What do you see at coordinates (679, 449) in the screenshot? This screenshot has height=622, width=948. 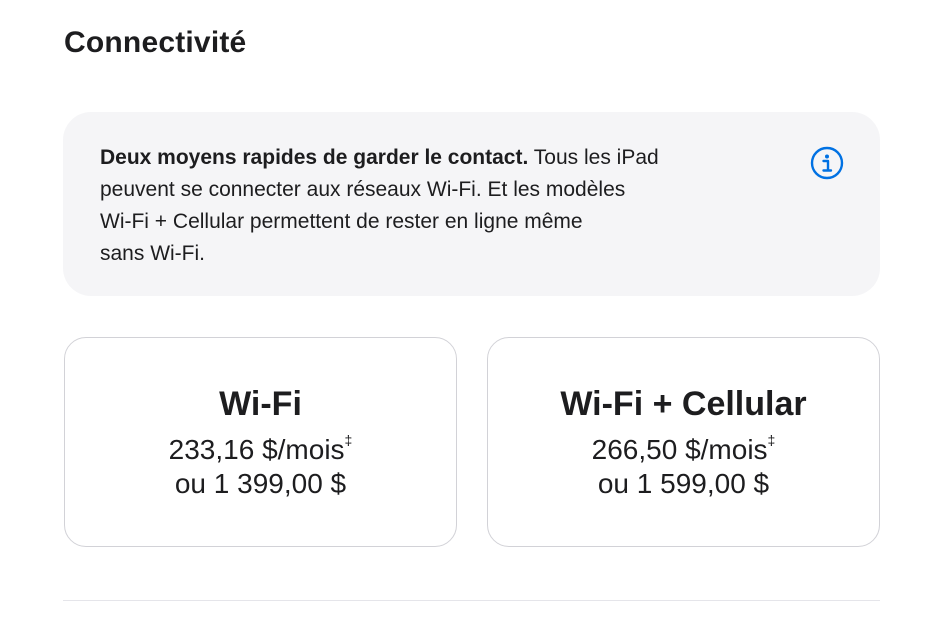 I see `monthly-price-value: 266,50 $/mois` at bounding box center [679, 449].